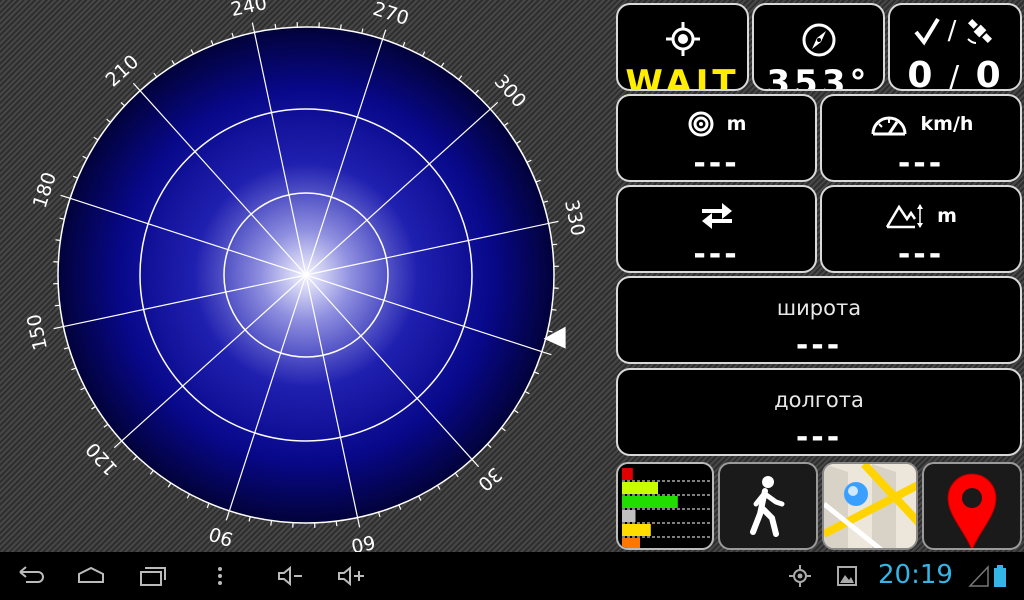 The height and width of the screenshot is (600, 1024). Describe the element at coordinates (847, 576) in the screenshot. I see `image-notification-icon` at that location.